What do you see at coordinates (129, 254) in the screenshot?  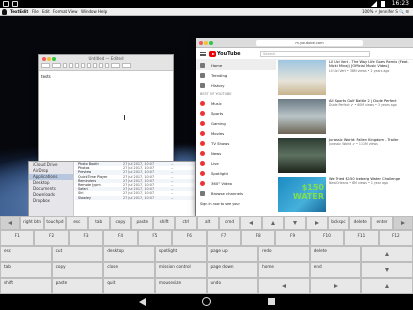 I see `desktop-key: desktop` at bounding box center [129, 254].